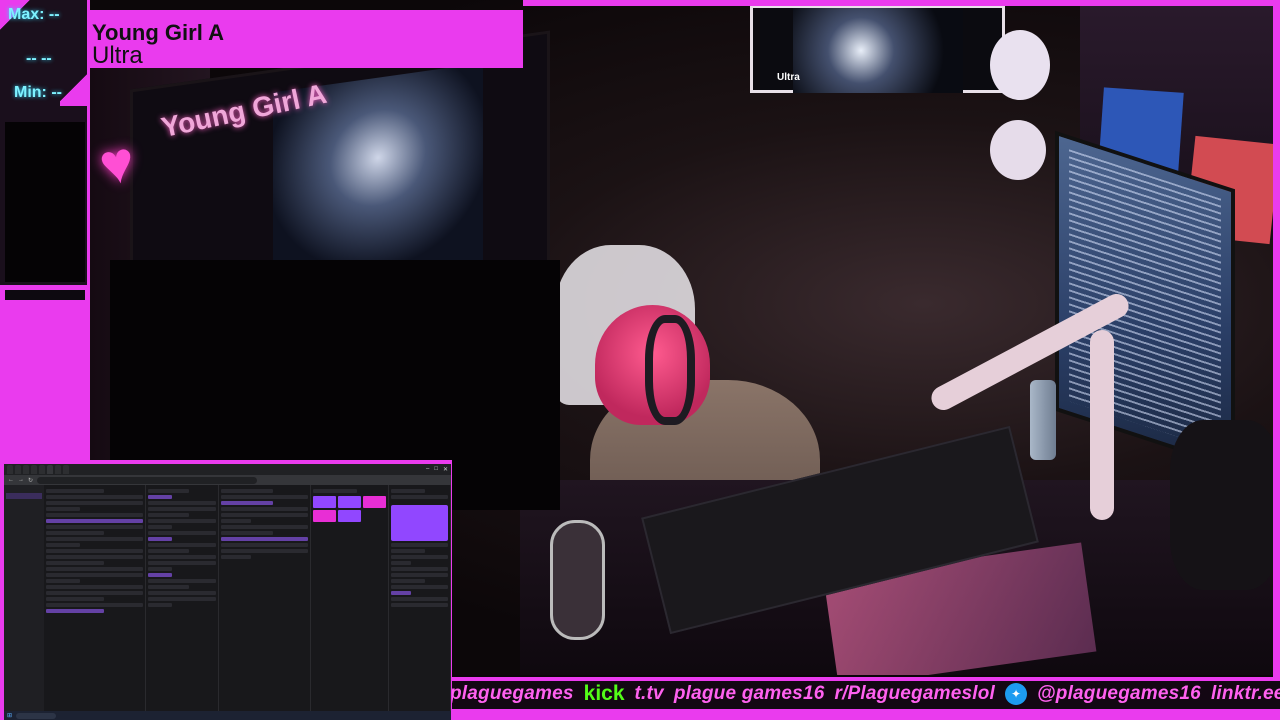 The width and height of the screenshot is (1280, 720). What do you see at coordinates (21, 480) in the screenshot?
I see `forward-icon: →` at bounding box center [21, 480].